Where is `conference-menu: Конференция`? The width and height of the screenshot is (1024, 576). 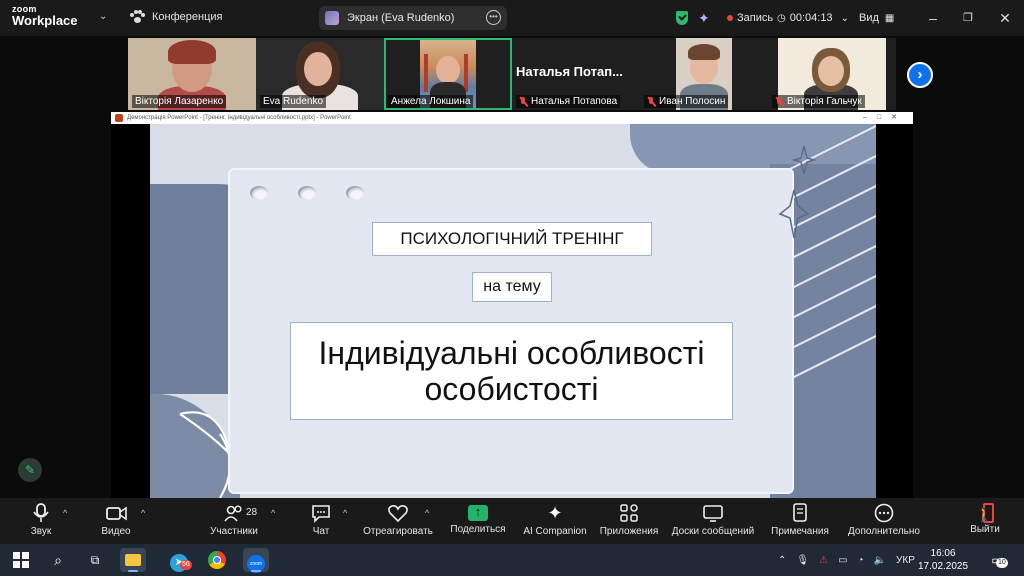
conference-menu: Конференция is located at coordinates (176, 17).